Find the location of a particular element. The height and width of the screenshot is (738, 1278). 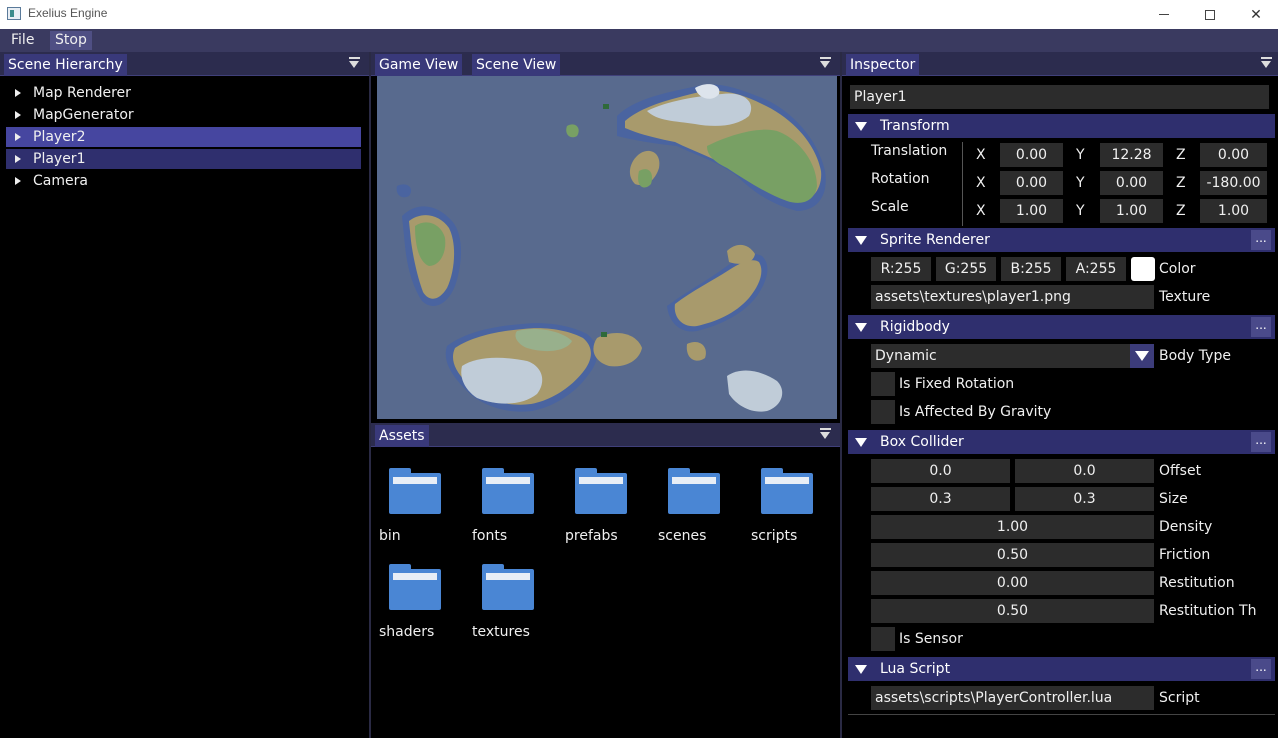

collapse-arrow-icon is located at coordinates (861, 240).